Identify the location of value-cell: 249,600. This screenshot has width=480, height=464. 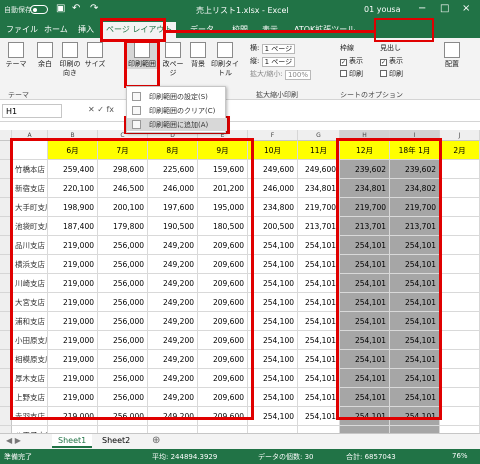
(273, 169).